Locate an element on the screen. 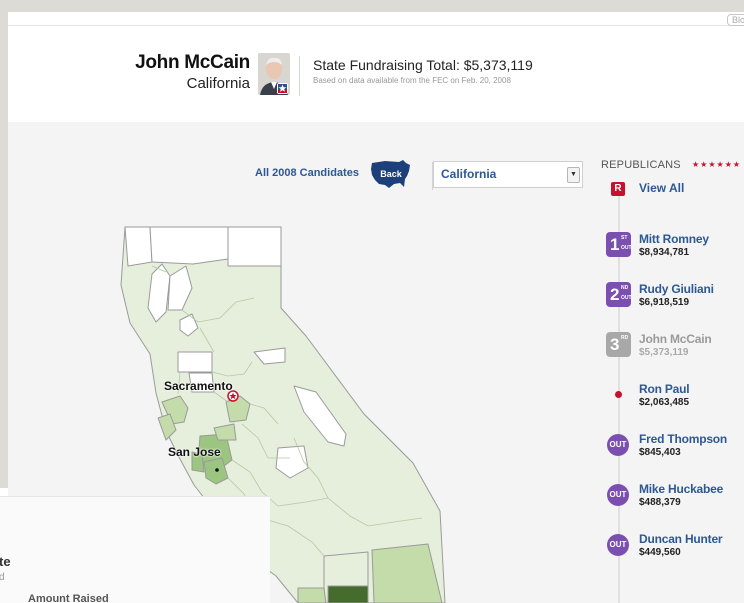 The height and width of the screenshot is (603, 744). candidate-item: OUT Mike Huckabee $488,379 is located at coordinates (669, 502).